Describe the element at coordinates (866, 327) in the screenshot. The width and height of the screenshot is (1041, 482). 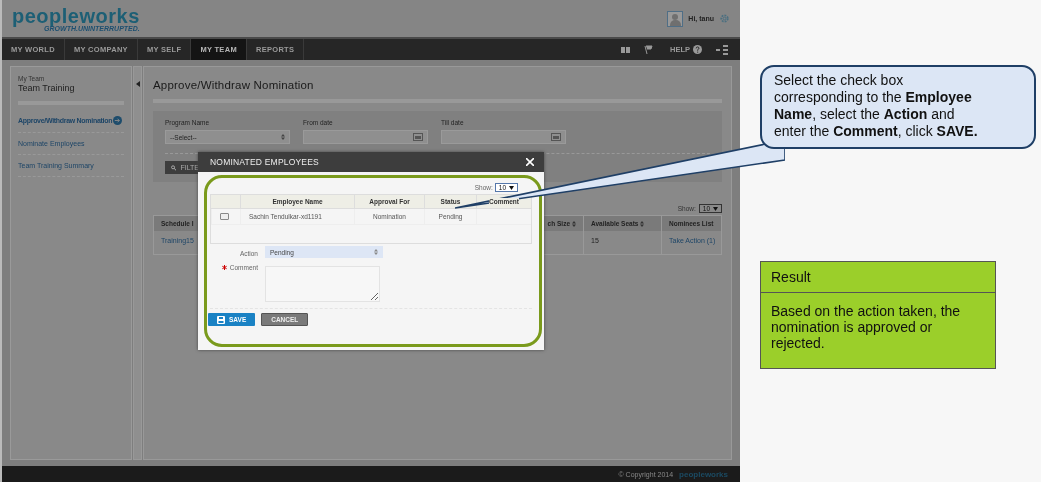
I see `result-text: Based on the action taken, the nomination is approved or rejected.` at that location.